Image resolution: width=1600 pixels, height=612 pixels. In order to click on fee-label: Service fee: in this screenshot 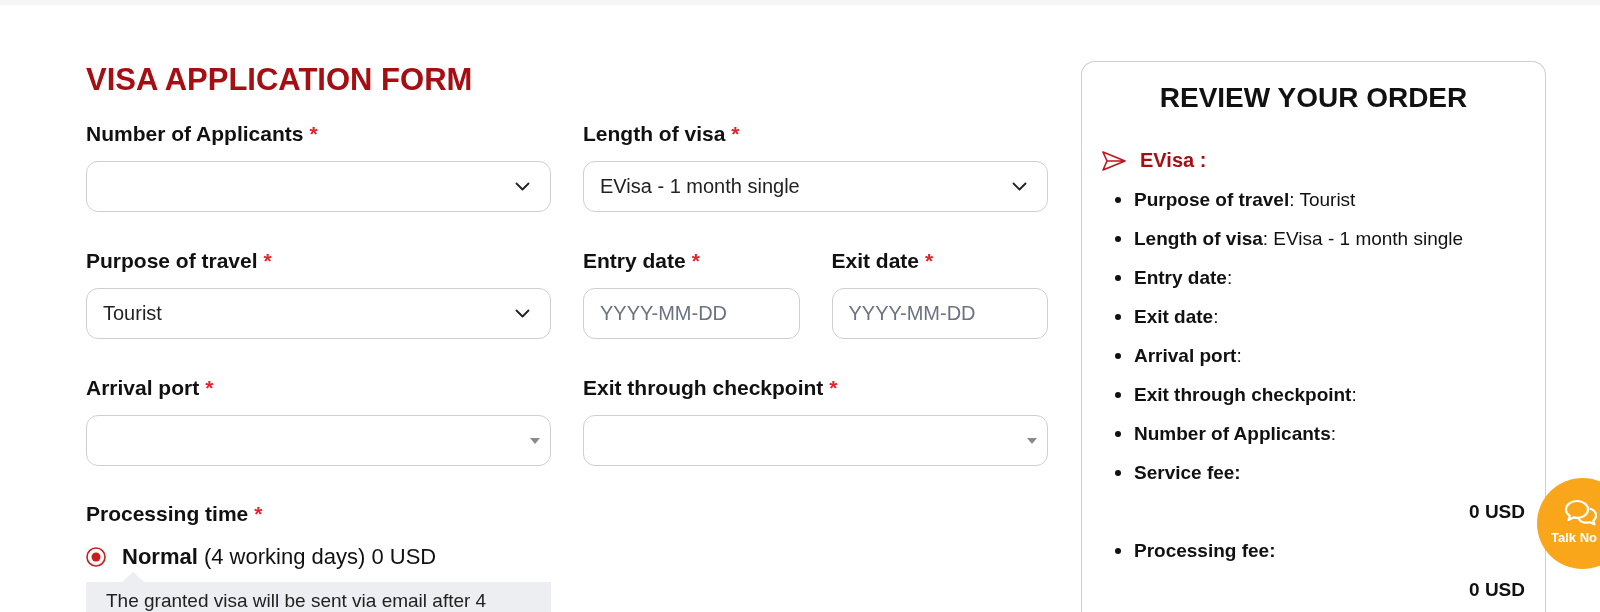, I will do `click(1187, 472)`.